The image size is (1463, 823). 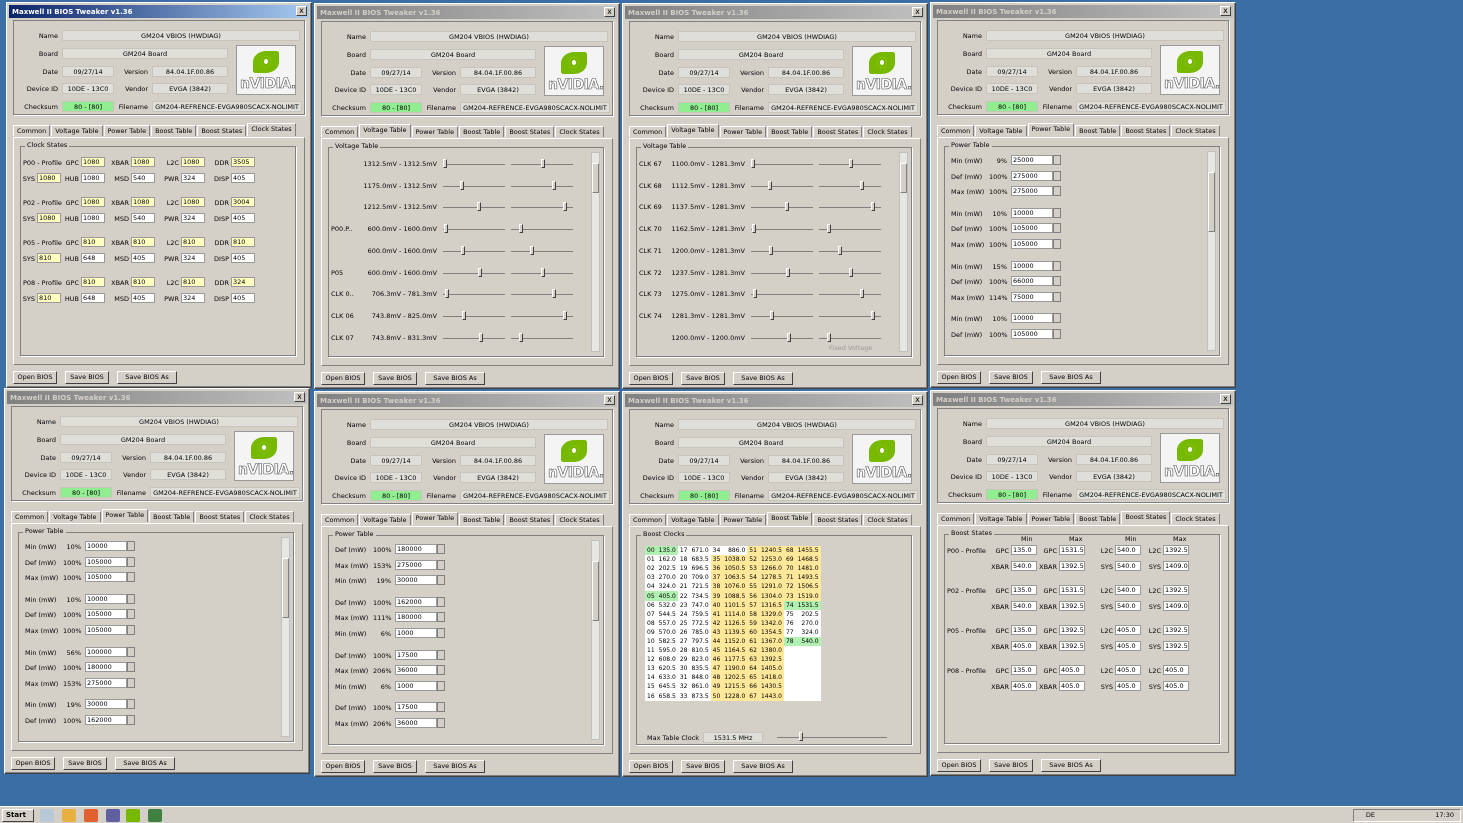 What do you see at coordinates (651, 660) in the screenshot?
I see `boost-cell: 12` at bounding box center [651, 660].